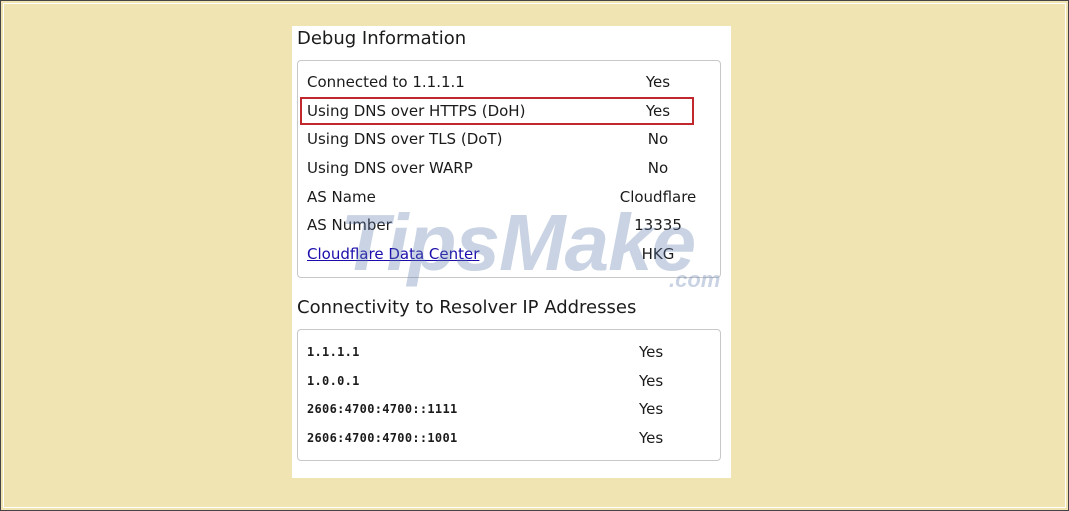 This screenshot has height=511, width=1069. Describe the element at coordinates (349, 225) in the screenshot. I see `as-number-label: AS Number` at that location.